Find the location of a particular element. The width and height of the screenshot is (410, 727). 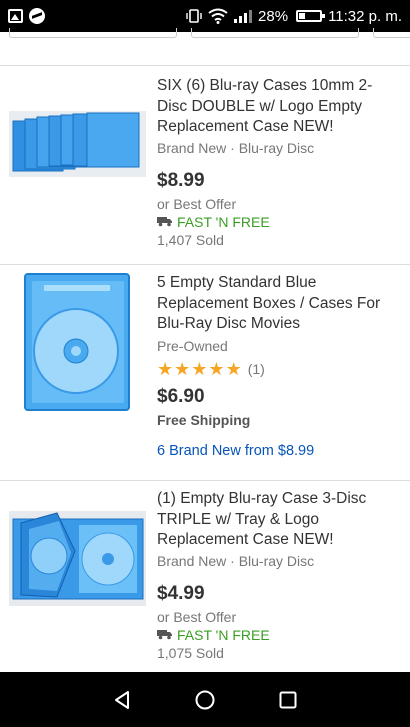

recents-button is located at coordinates (288, 700).